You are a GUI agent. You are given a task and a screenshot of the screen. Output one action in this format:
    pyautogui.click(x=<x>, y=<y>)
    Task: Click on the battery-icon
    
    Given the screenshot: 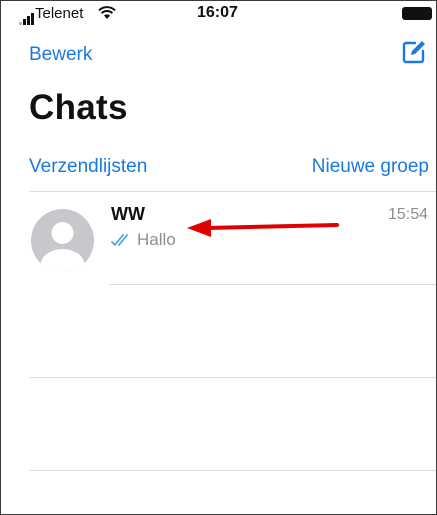 What is the action you would take?
    pyautogui.click(x=417, y=13)
    